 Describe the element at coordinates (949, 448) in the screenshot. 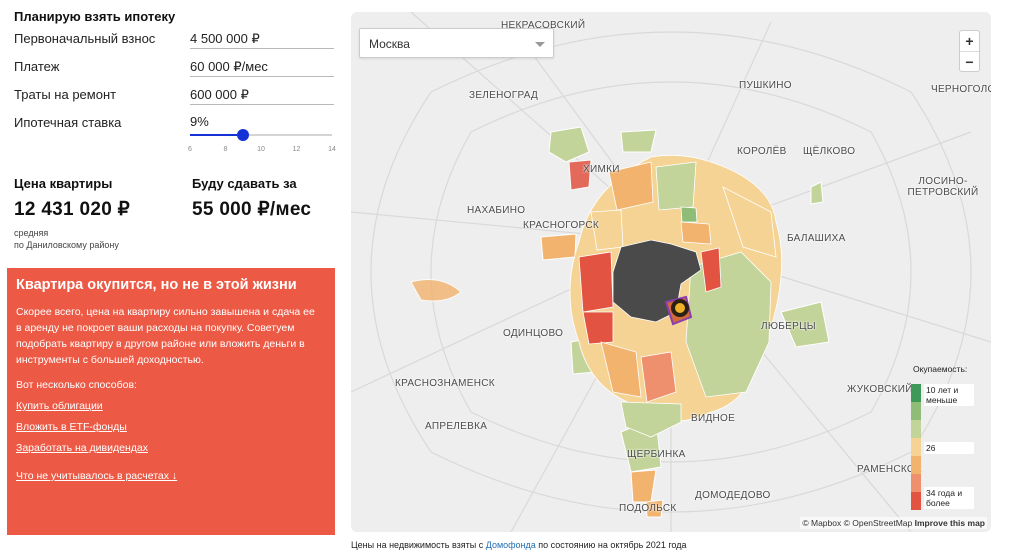

I see `legend-label-mid: 26` at that location.